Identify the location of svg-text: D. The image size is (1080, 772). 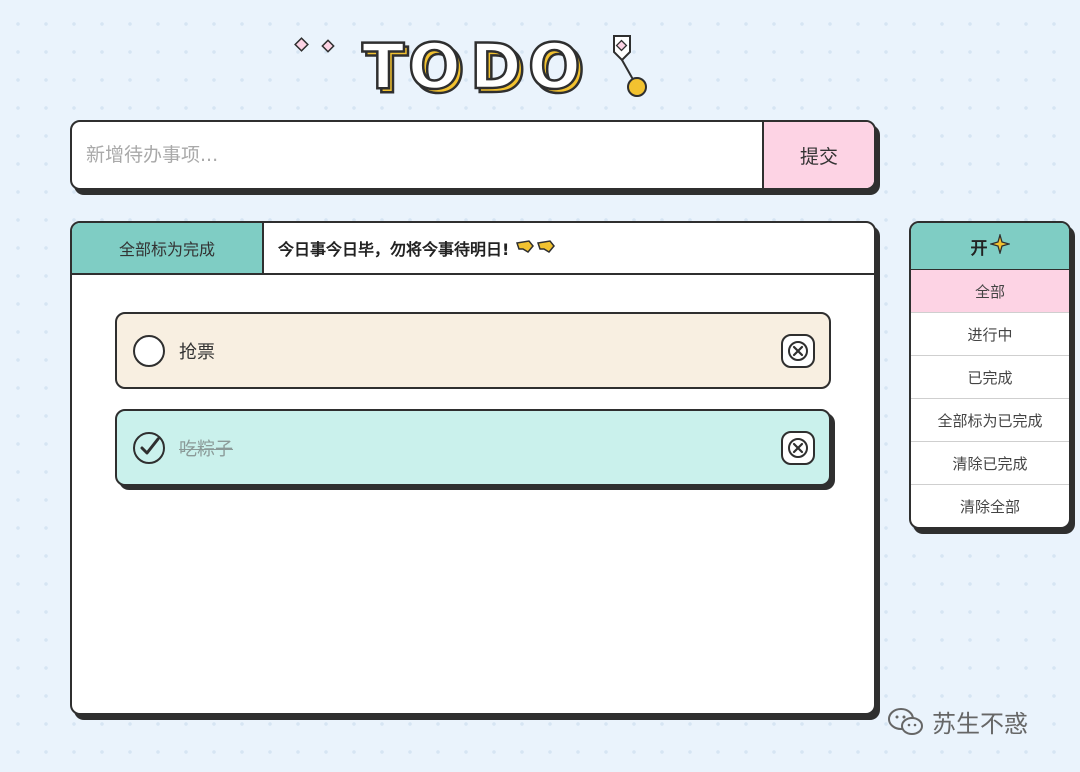
(495, 66).